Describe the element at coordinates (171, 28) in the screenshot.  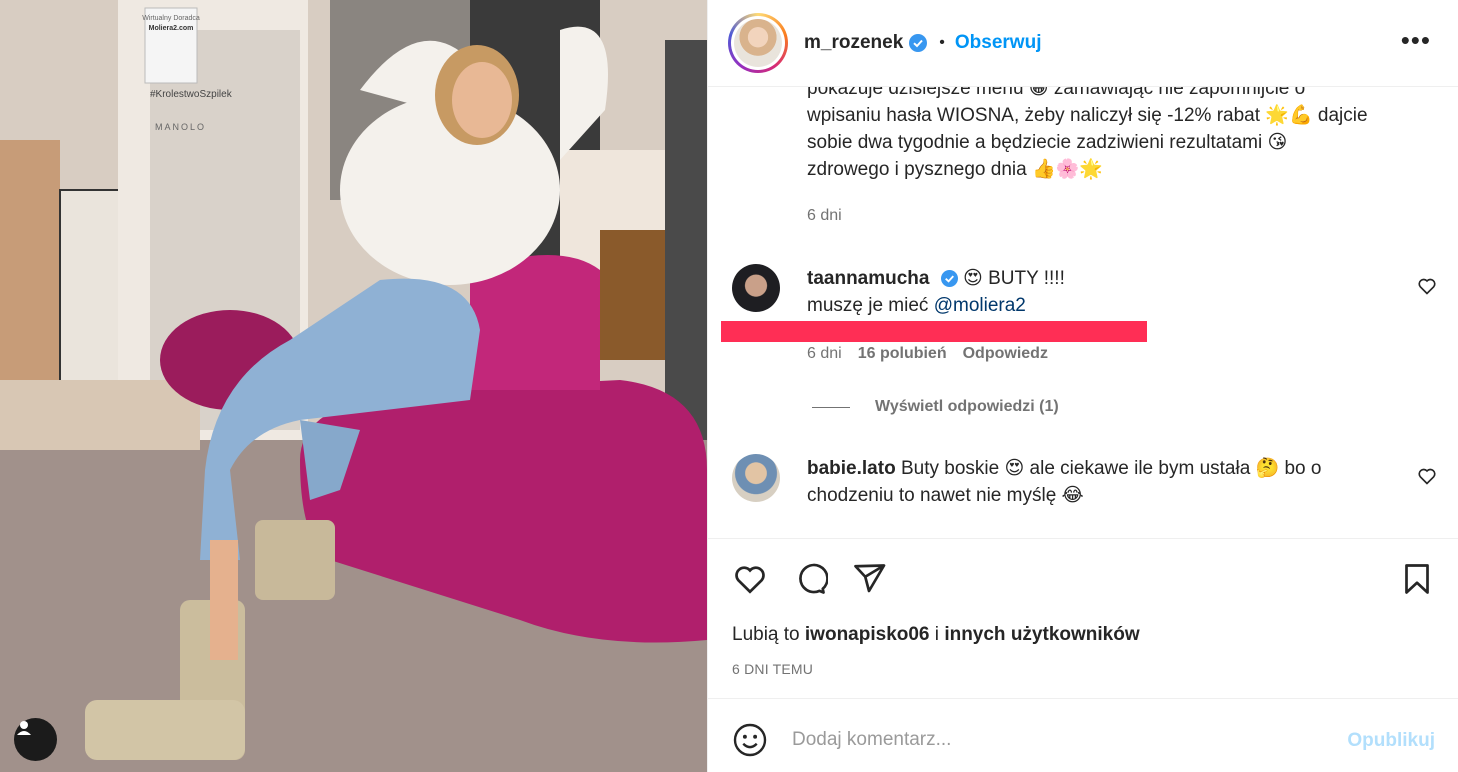
I see `poster-text-2: Moliera2.com` at that location.